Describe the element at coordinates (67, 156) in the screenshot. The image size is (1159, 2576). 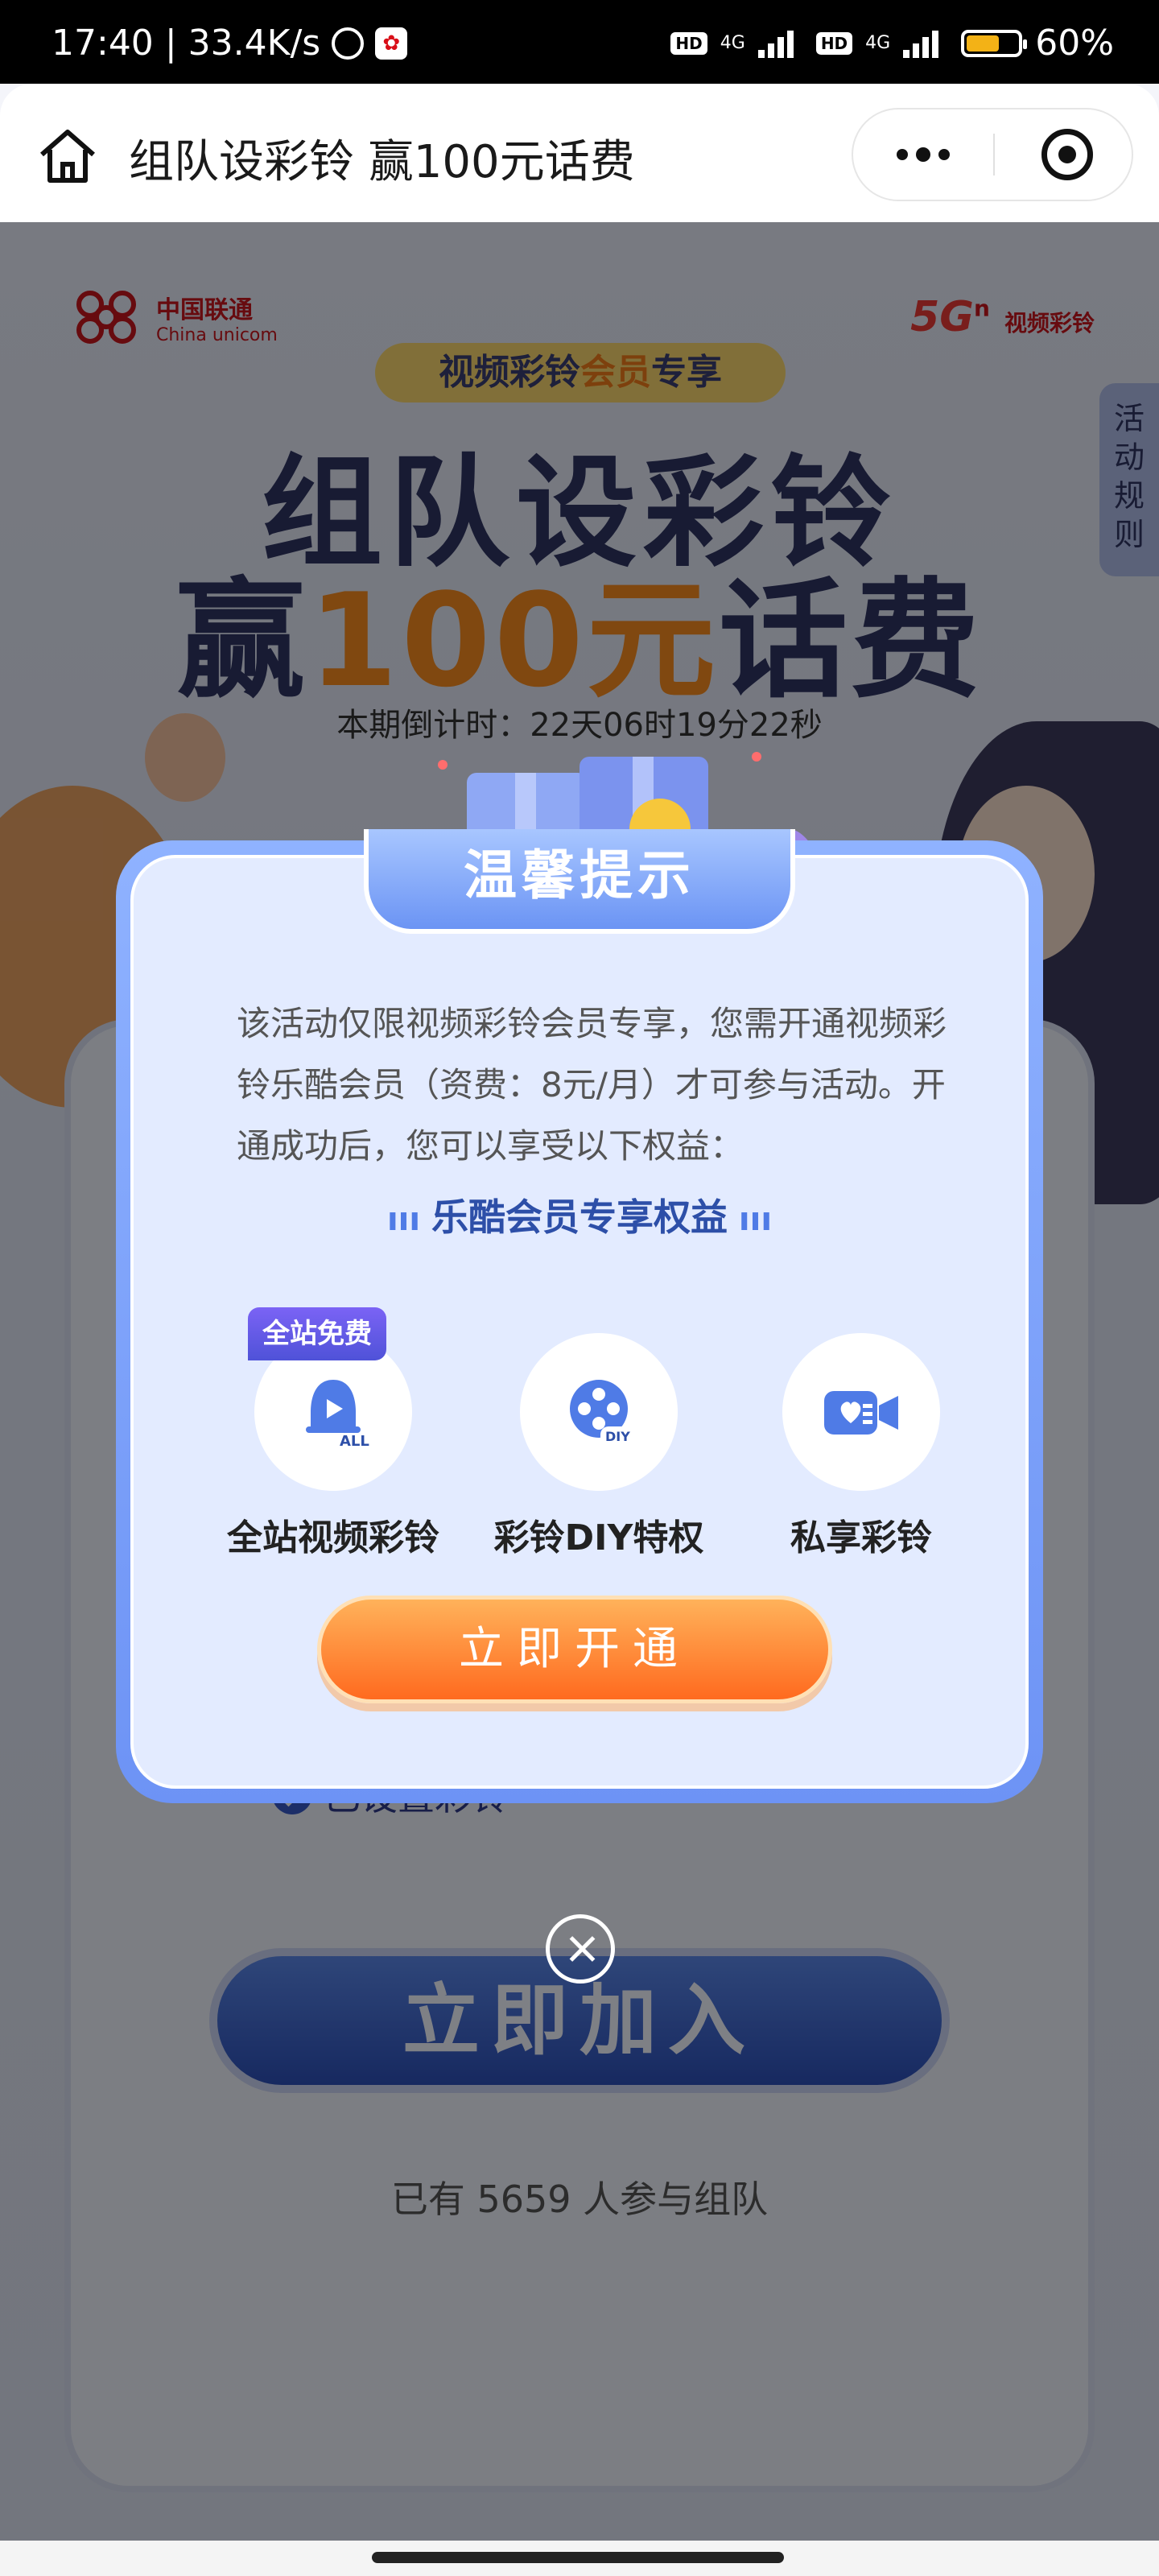
I see `home-icon` at that location.